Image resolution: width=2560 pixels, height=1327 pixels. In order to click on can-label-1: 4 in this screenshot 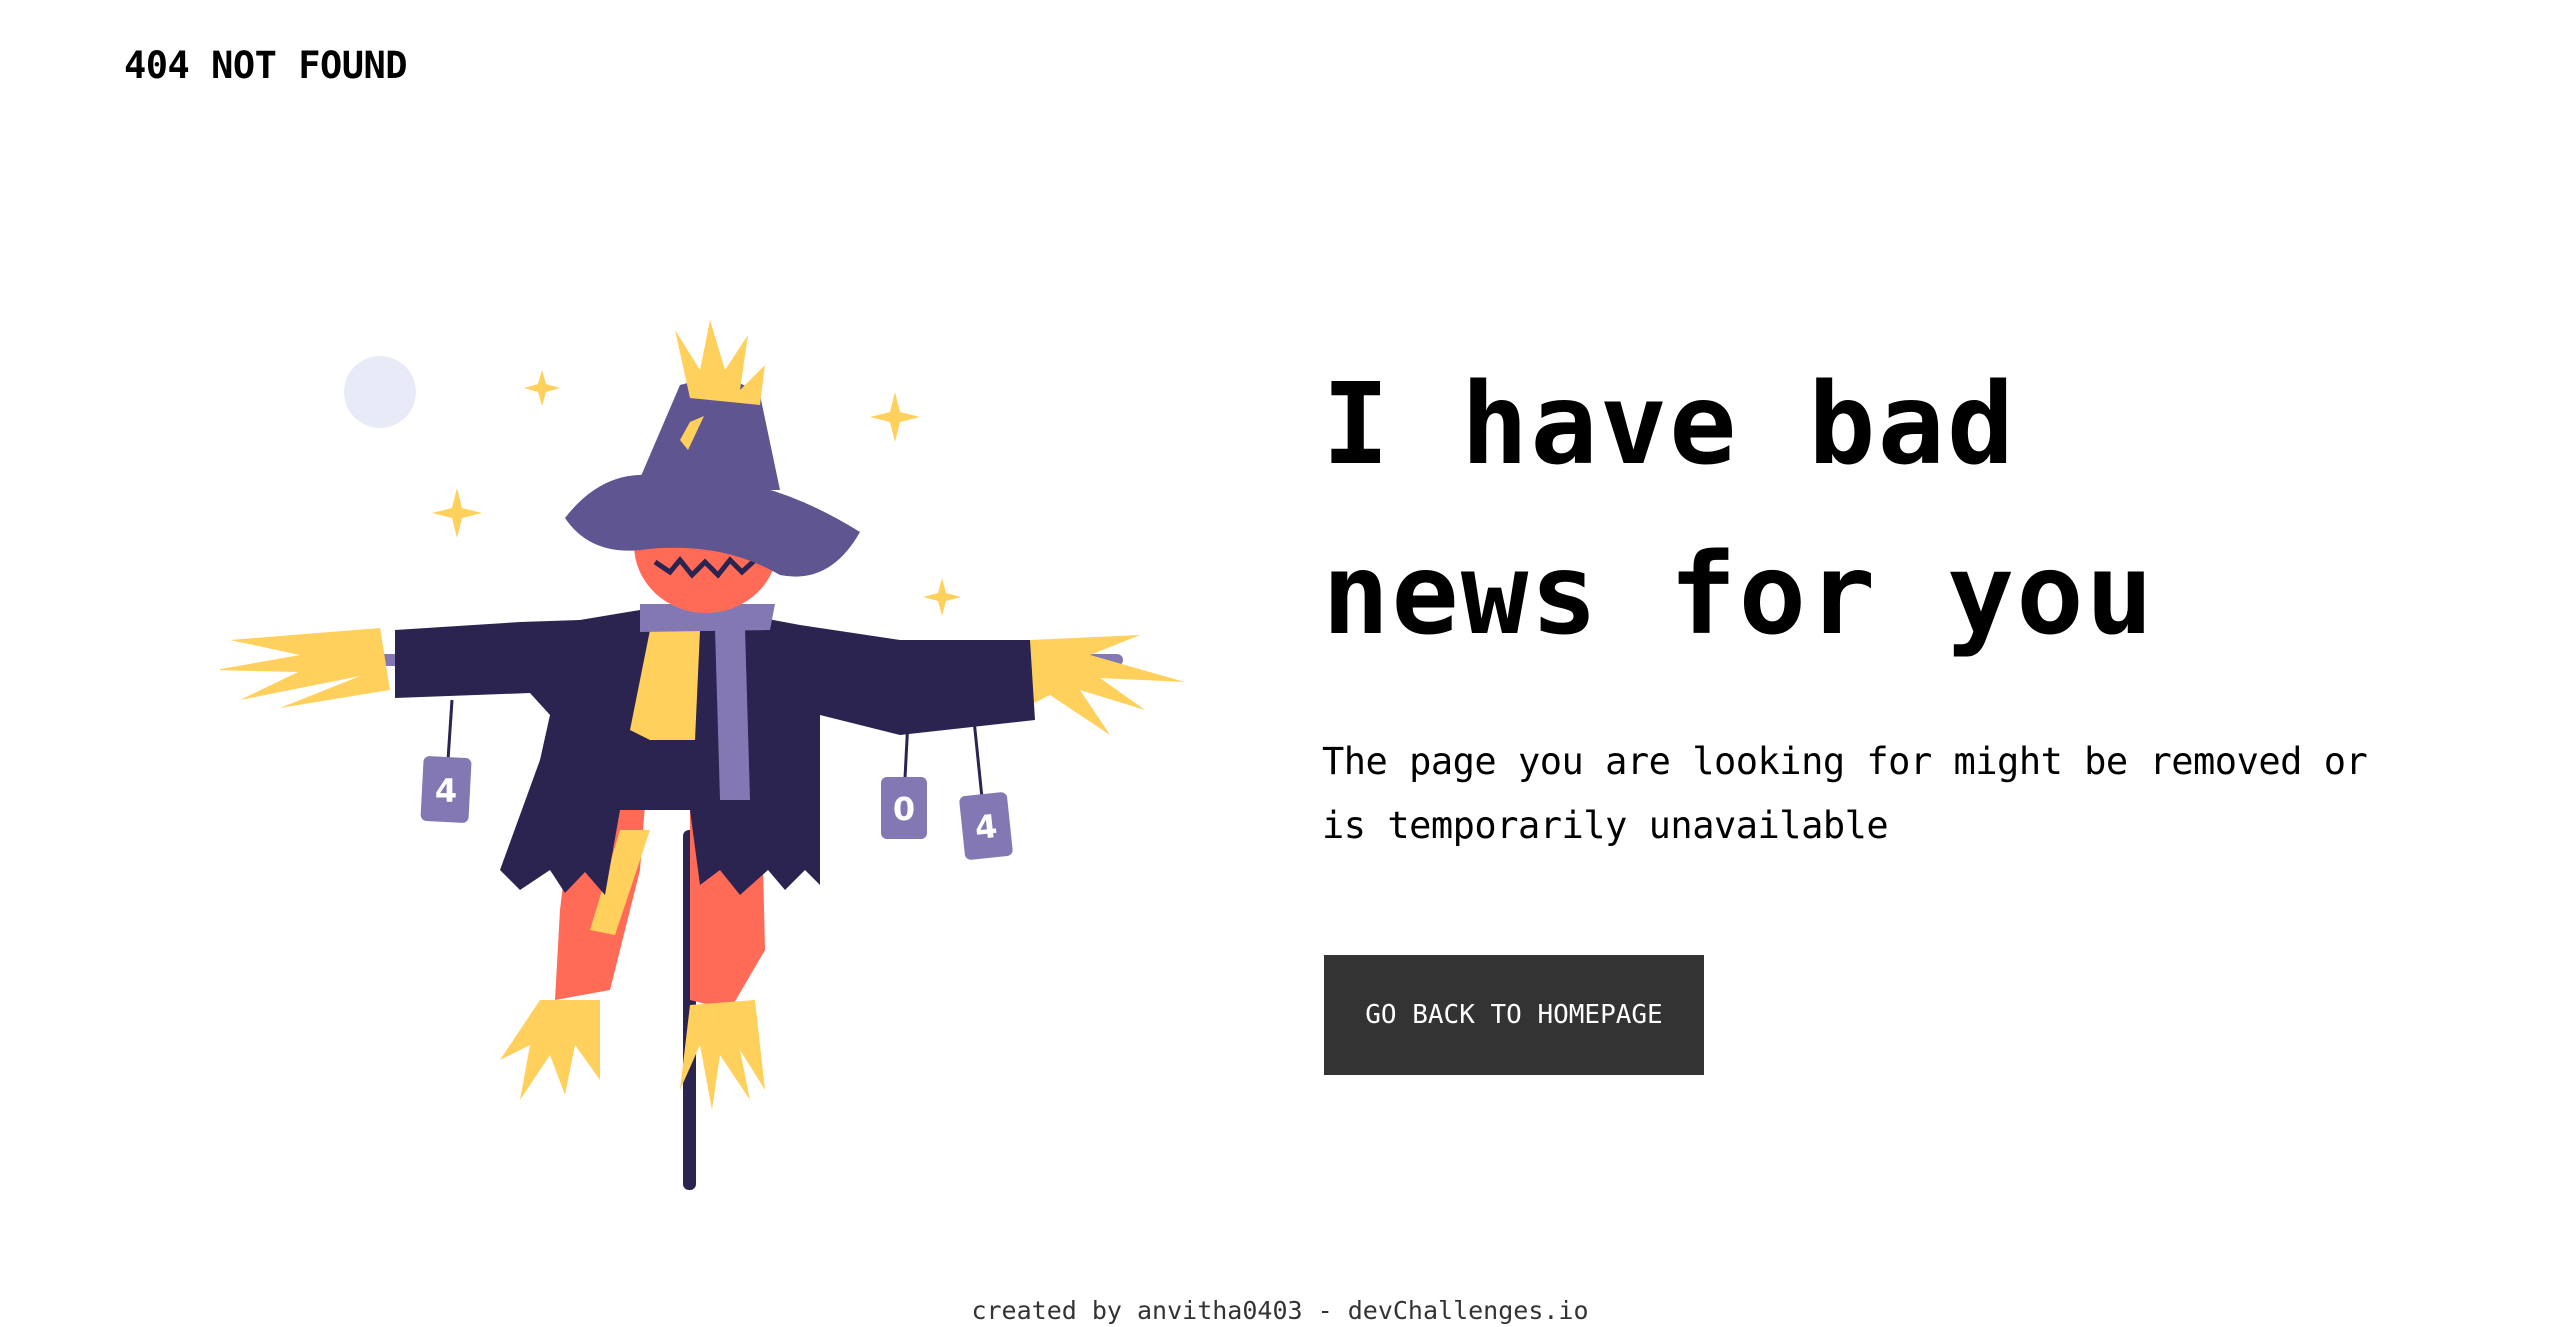, I will do `click(446, 791)`.